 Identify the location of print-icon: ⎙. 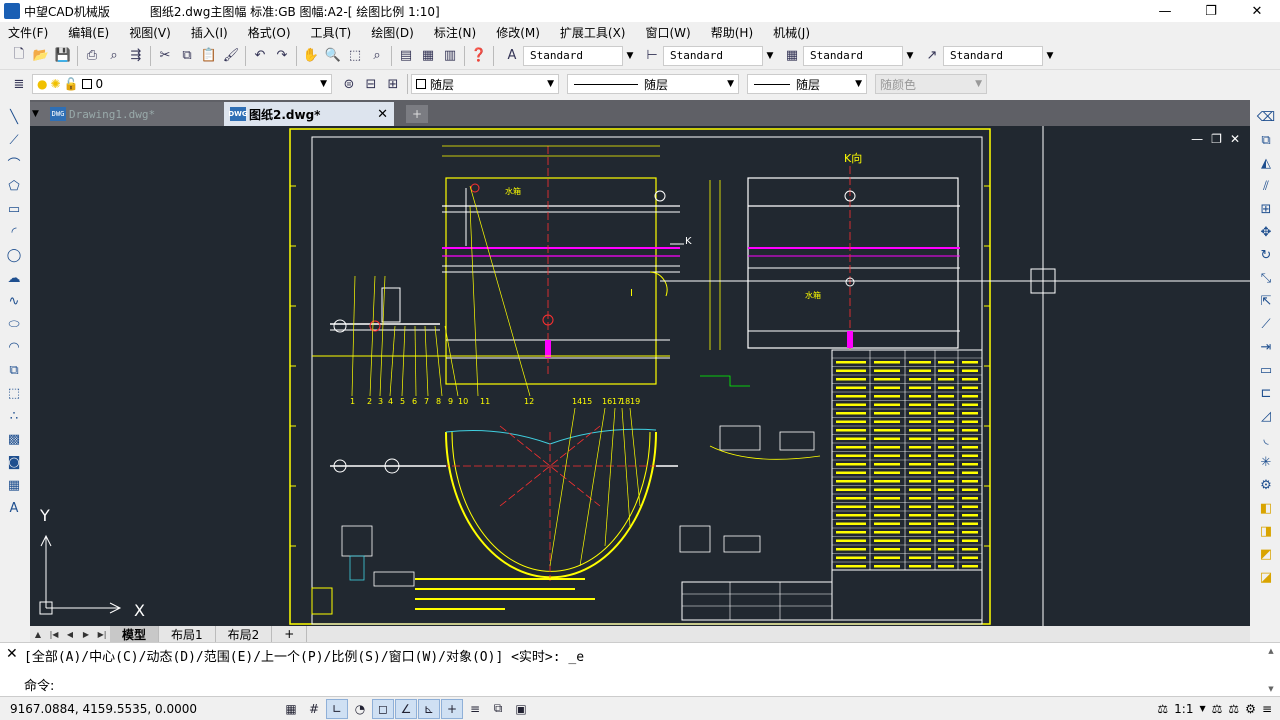
(92, 56).